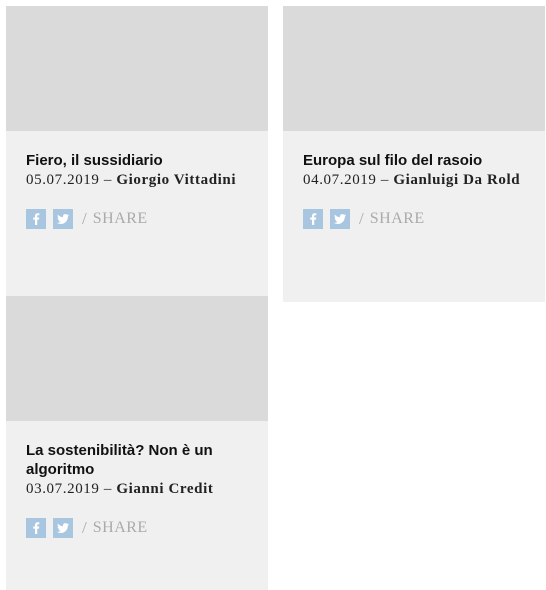 The width and height of the screenshot is (546, 590). I want to click on article-meta: 03.07.2019 – Gianni Credit, so click(137, 489).